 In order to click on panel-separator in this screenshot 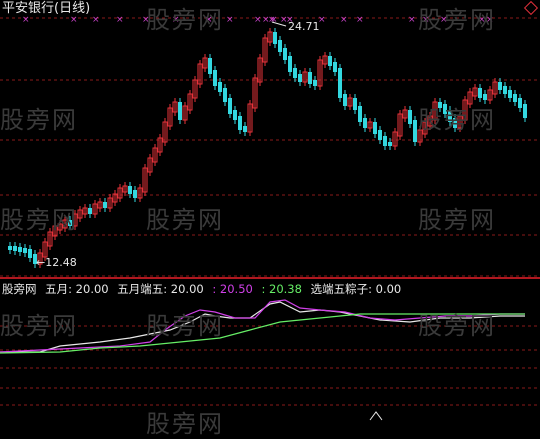, I will do `click(270, 278)`.